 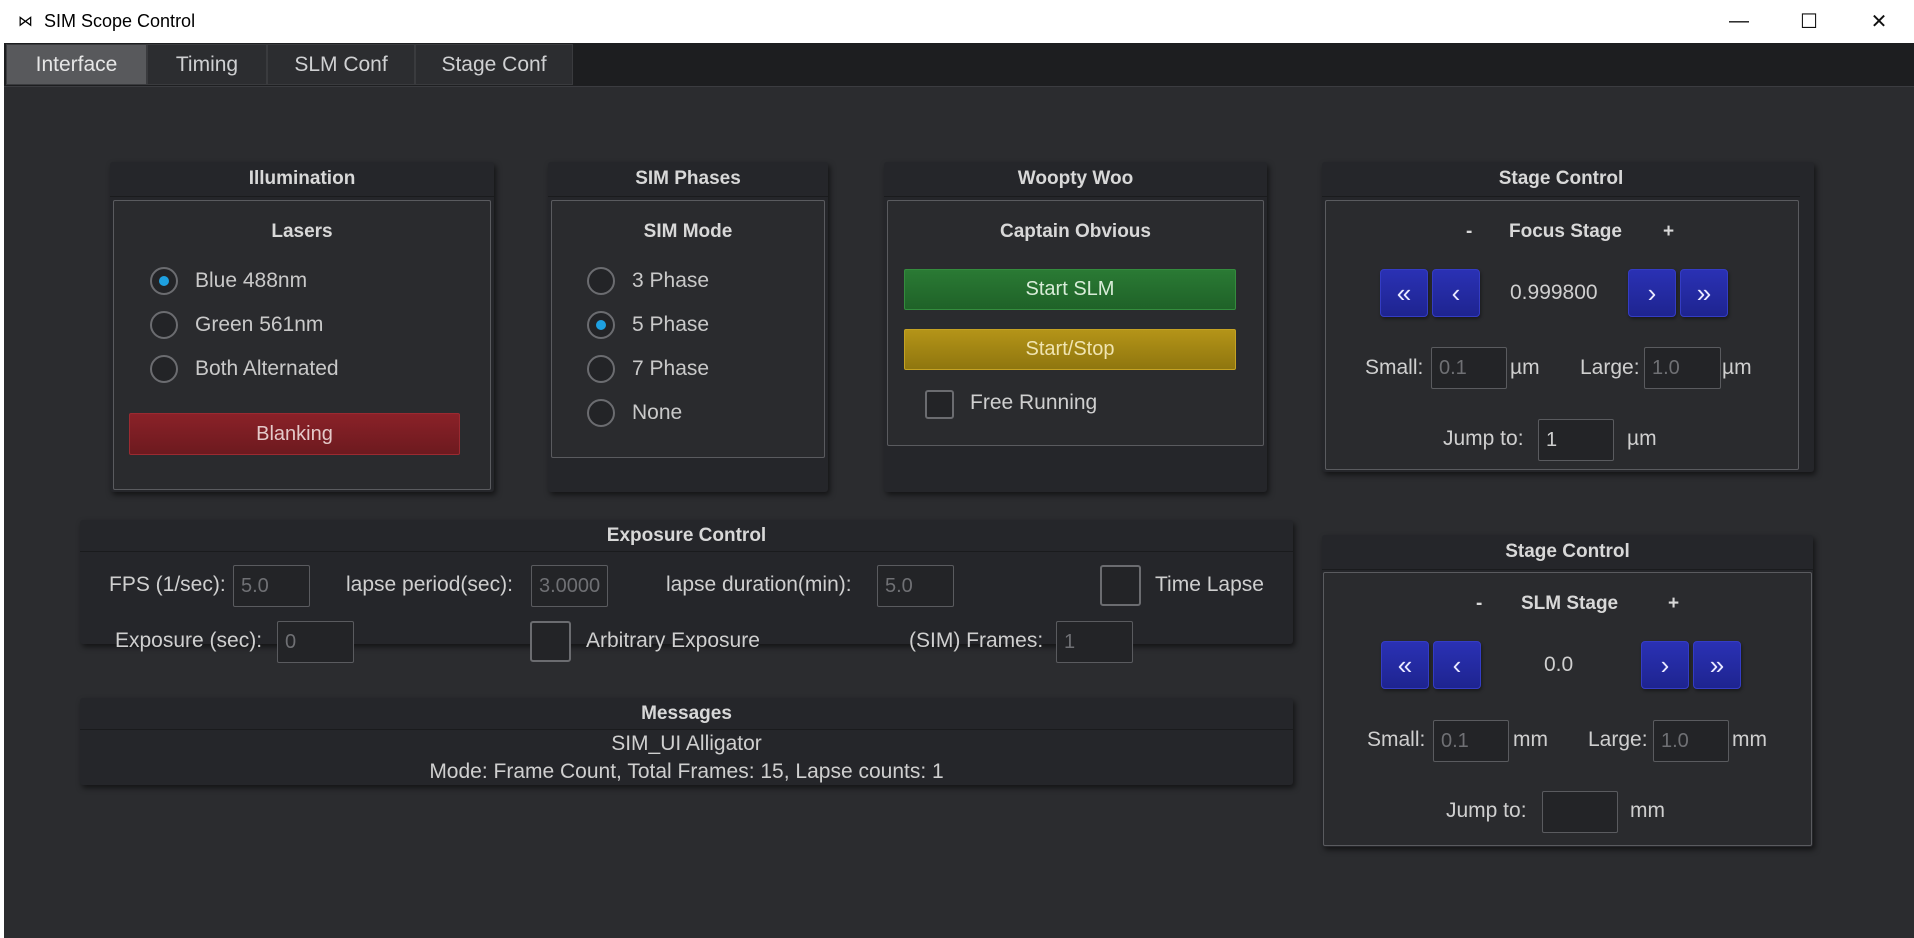 What do you see at coordinates (167, 584) in the screenshot?
I see `fps-label: FPS (1/sec):` at bounding box center [167, 584].